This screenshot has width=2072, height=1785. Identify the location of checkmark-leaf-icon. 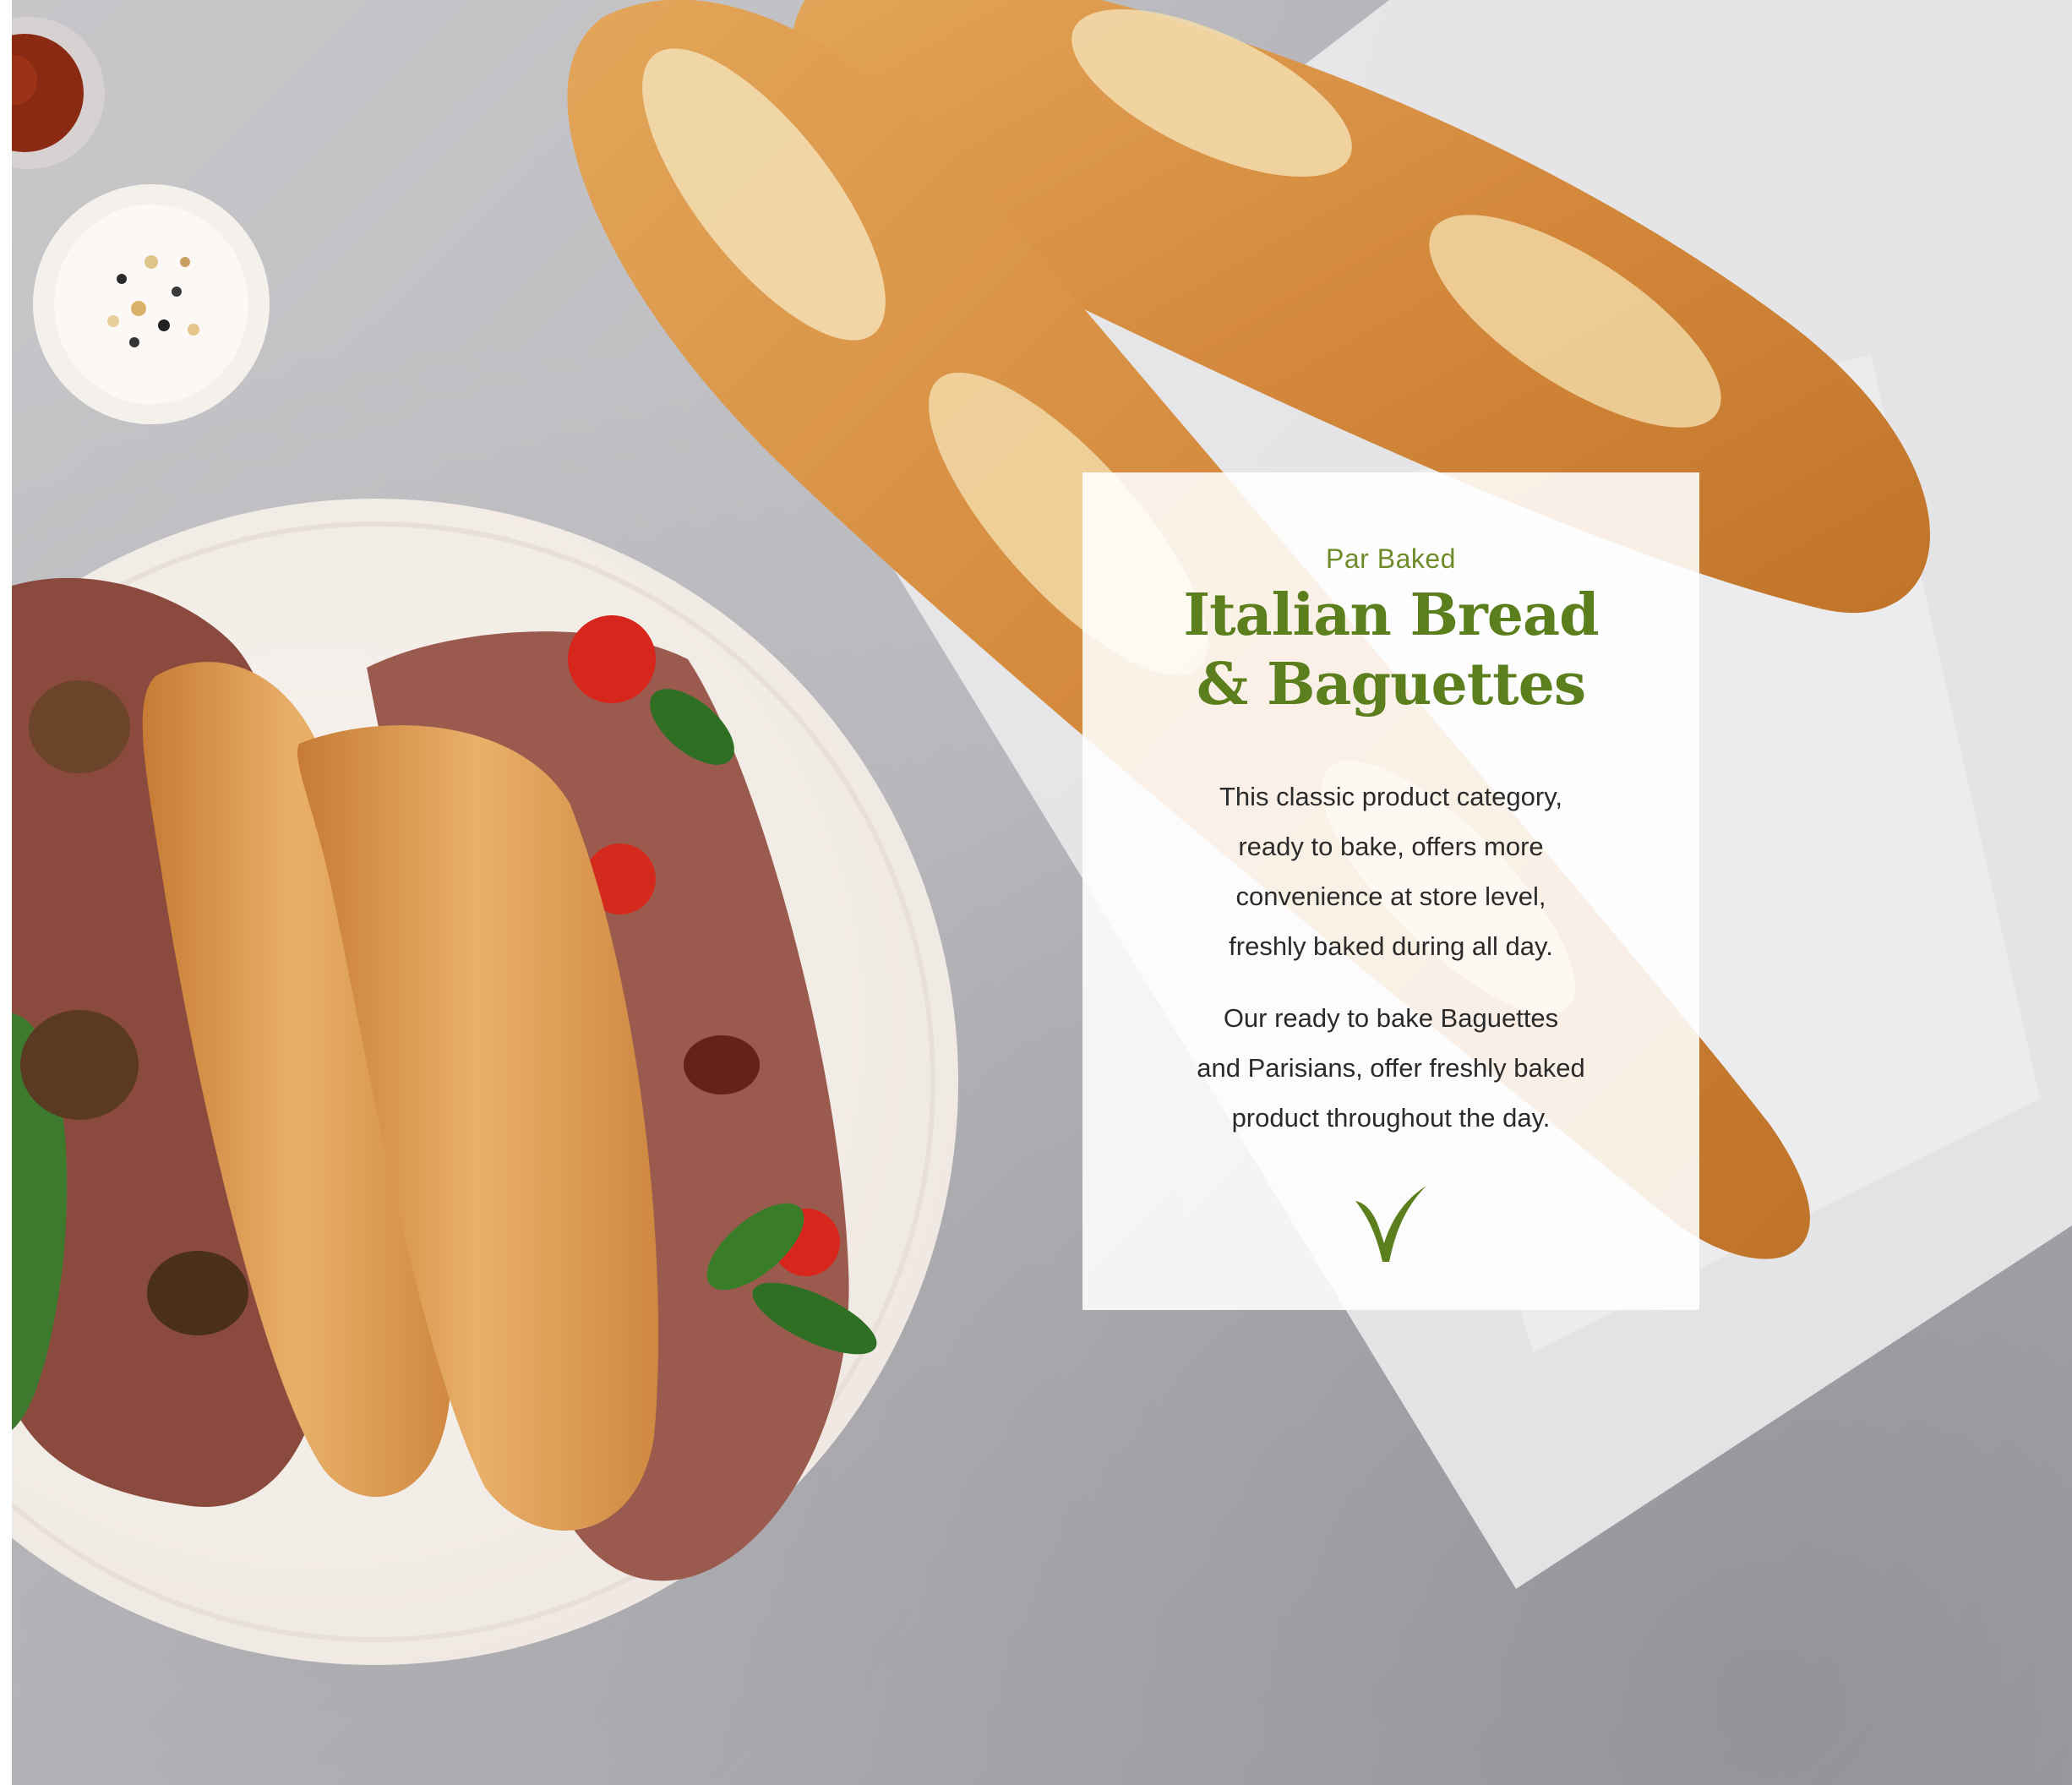
(1390, 1224).